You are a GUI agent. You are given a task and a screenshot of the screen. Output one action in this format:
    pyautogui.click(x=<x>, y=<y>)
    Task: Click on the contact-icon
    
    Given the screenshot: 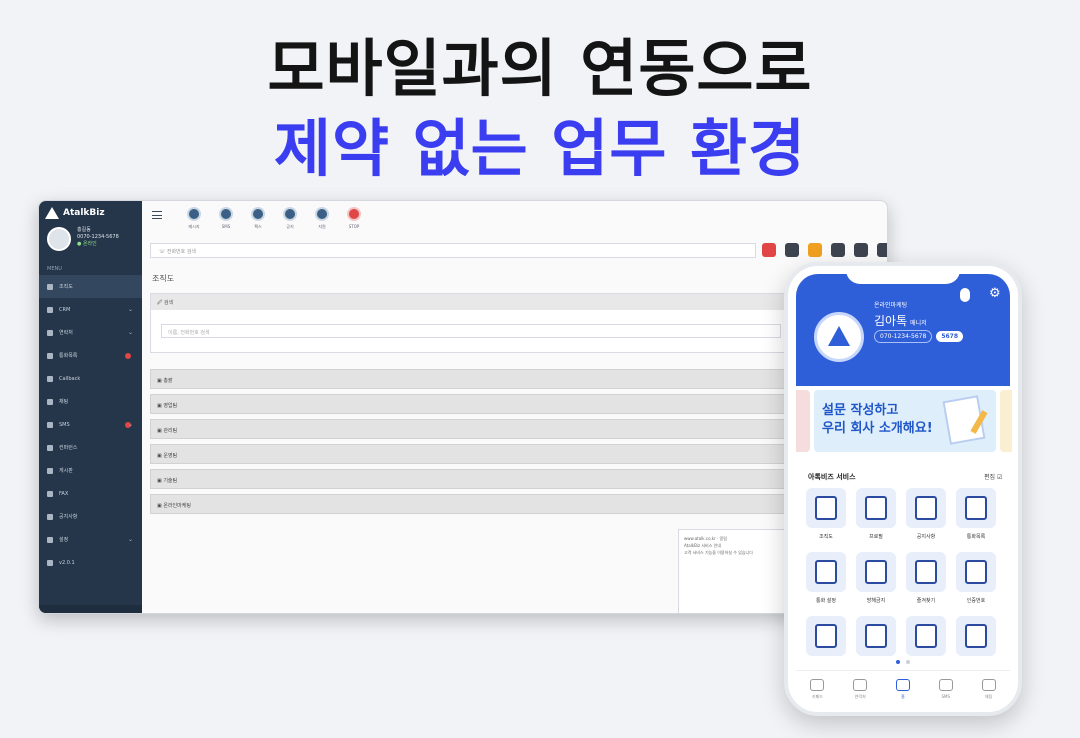 What is the action you would take?
    pyautogui.click(x=50, y=332)
    